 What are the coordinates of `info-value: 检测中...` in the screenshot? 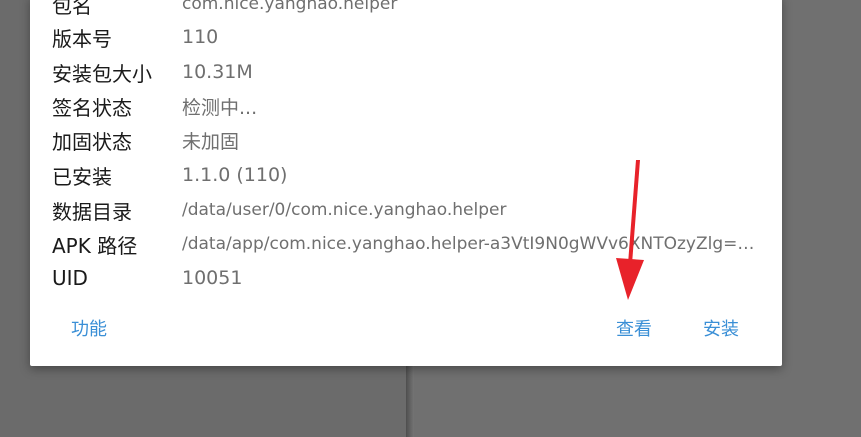 It's located at (220, 107).